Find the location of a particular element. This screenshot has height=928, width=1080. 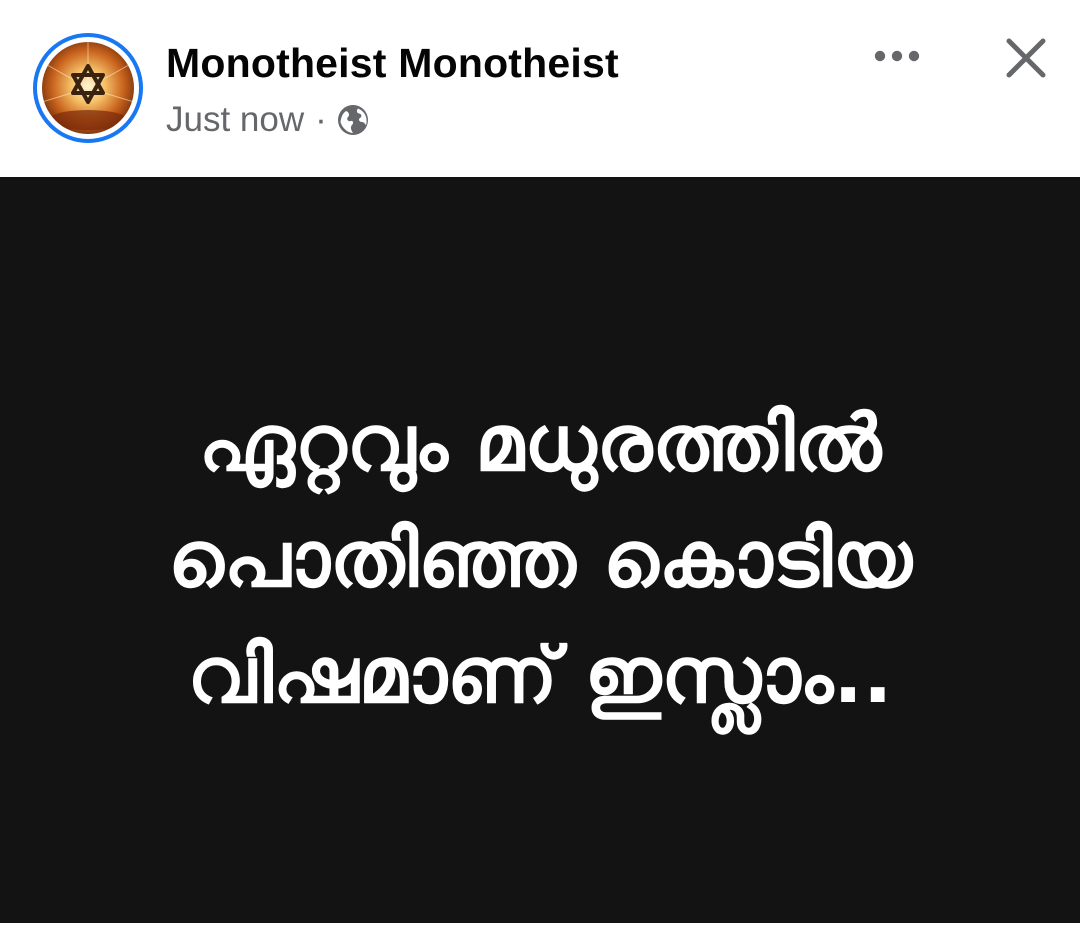

more-options-icon is located at coordinates (897, 56).